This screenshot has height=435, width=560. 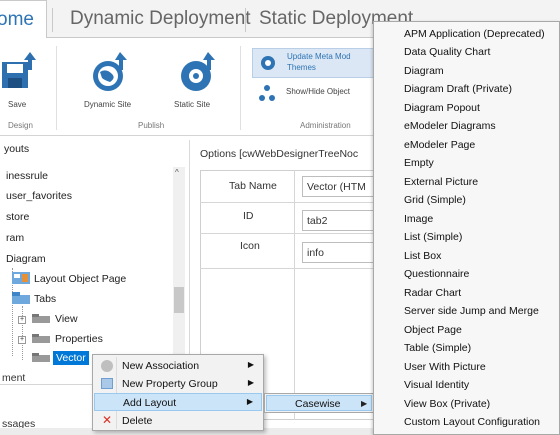 What do you see at coordinates (22, 333) in the screenshot?
I see `tree-connector` at bounding box center [22, 333].